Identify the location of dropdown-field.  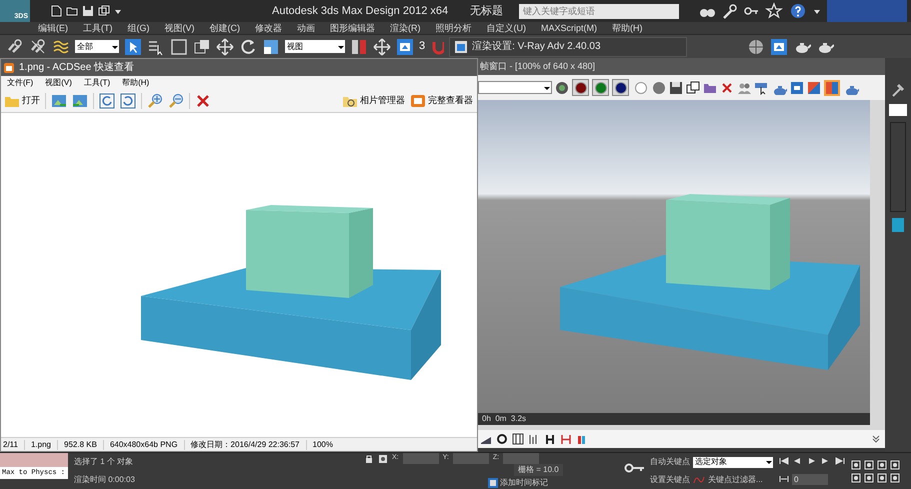
(898, 110).